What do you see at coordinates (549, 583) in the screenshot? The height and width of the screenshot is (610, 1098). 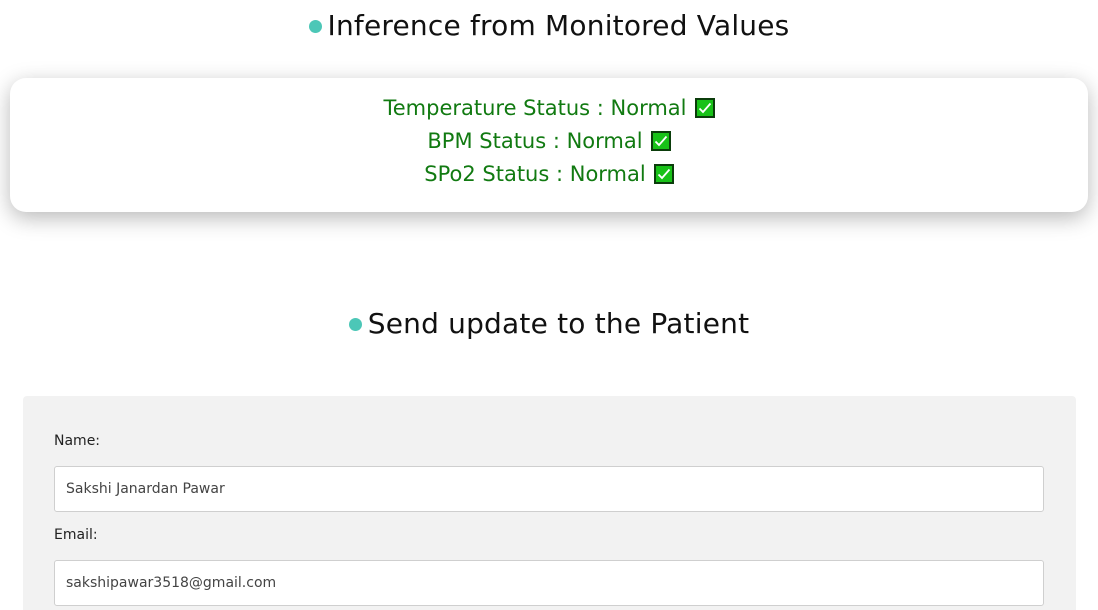 I see `email-input` at bounding box center [549, 583].